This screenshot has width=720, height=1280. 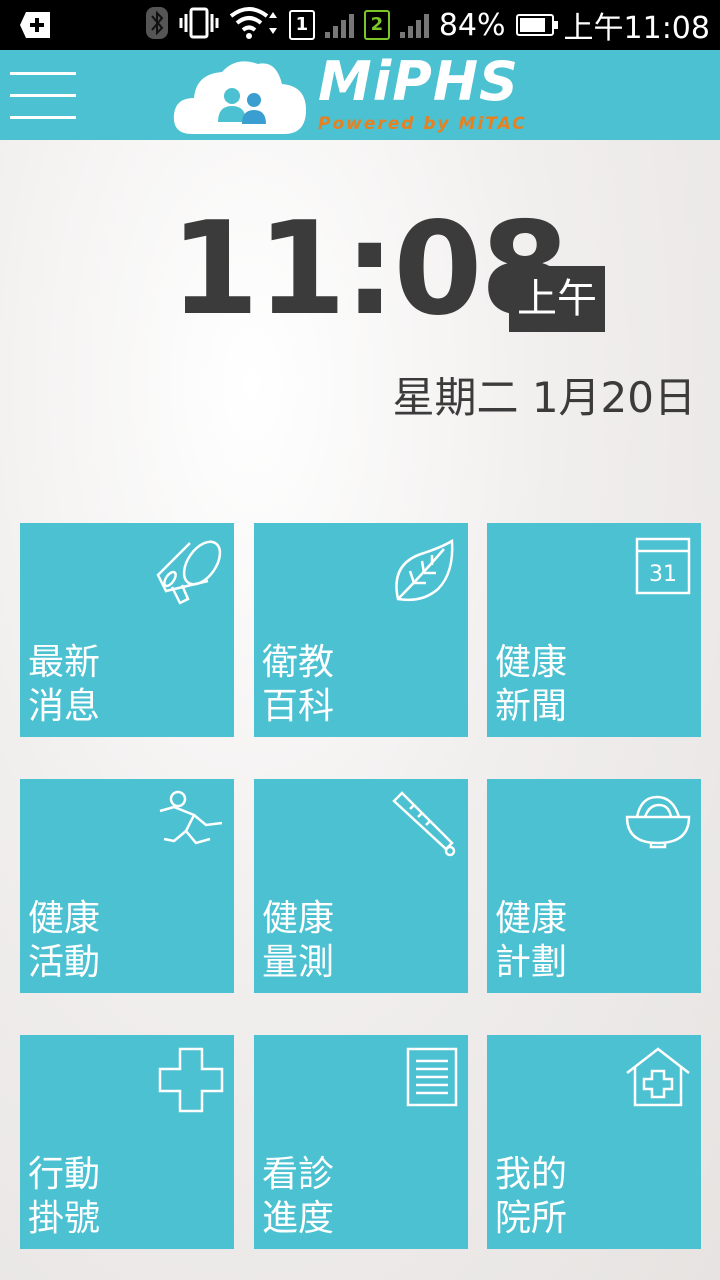 What do you see at coordinates (361, 630) in the screenshot?
I see `tile-health-encyclopedia: 衛教 百科` at bounding box center [361, 630].